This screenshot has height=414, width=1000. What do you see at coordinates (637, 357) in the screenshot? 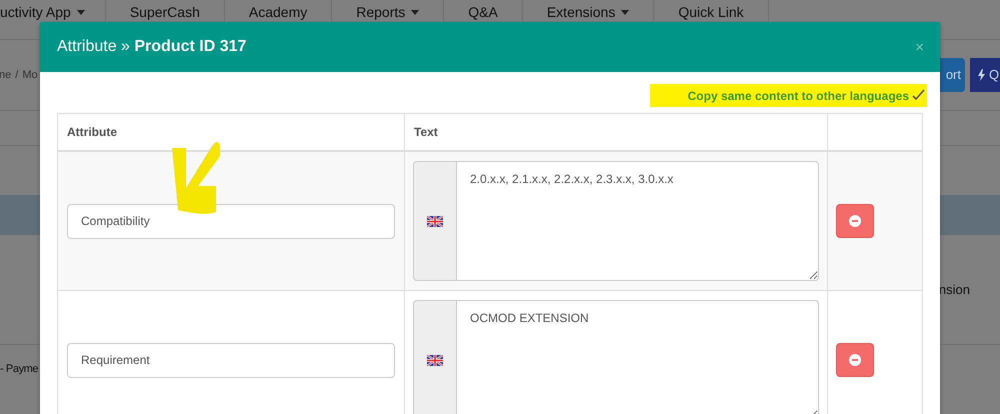
I see `text-field: OCMOD EXTENSION` at bounding box center [637, 357].